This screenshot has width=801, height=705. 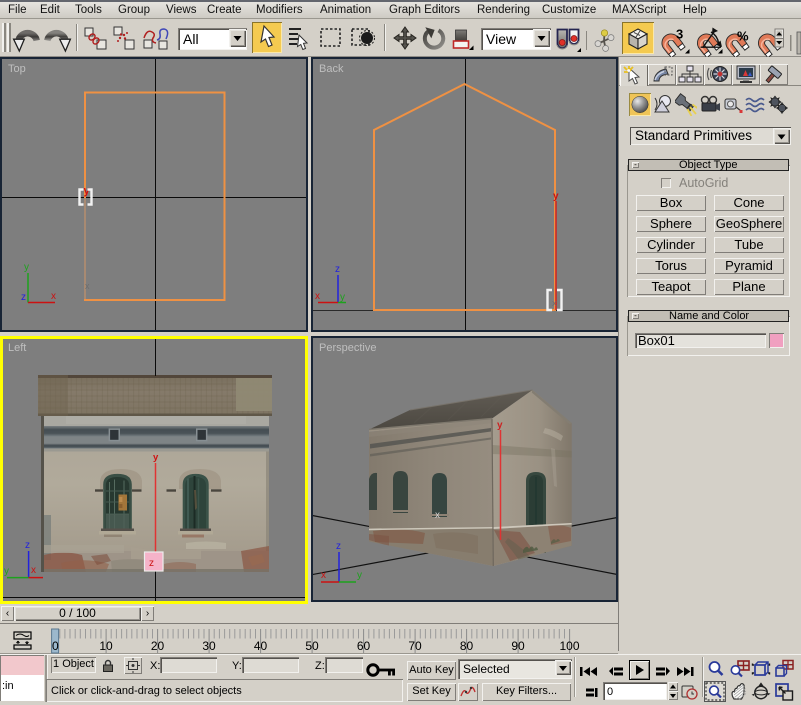 I want to click on svg-text: 70, so click(x=415, y=646).